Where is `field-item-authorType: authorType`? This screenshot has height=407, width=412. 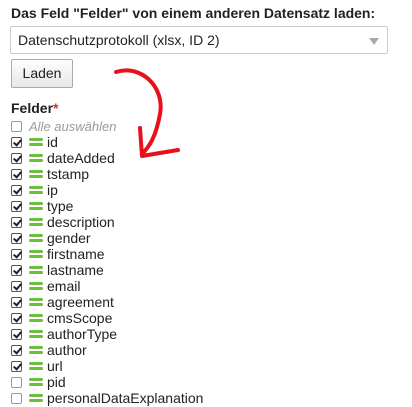
field-item-authorType: authorType is located at coordinates (107, 334).